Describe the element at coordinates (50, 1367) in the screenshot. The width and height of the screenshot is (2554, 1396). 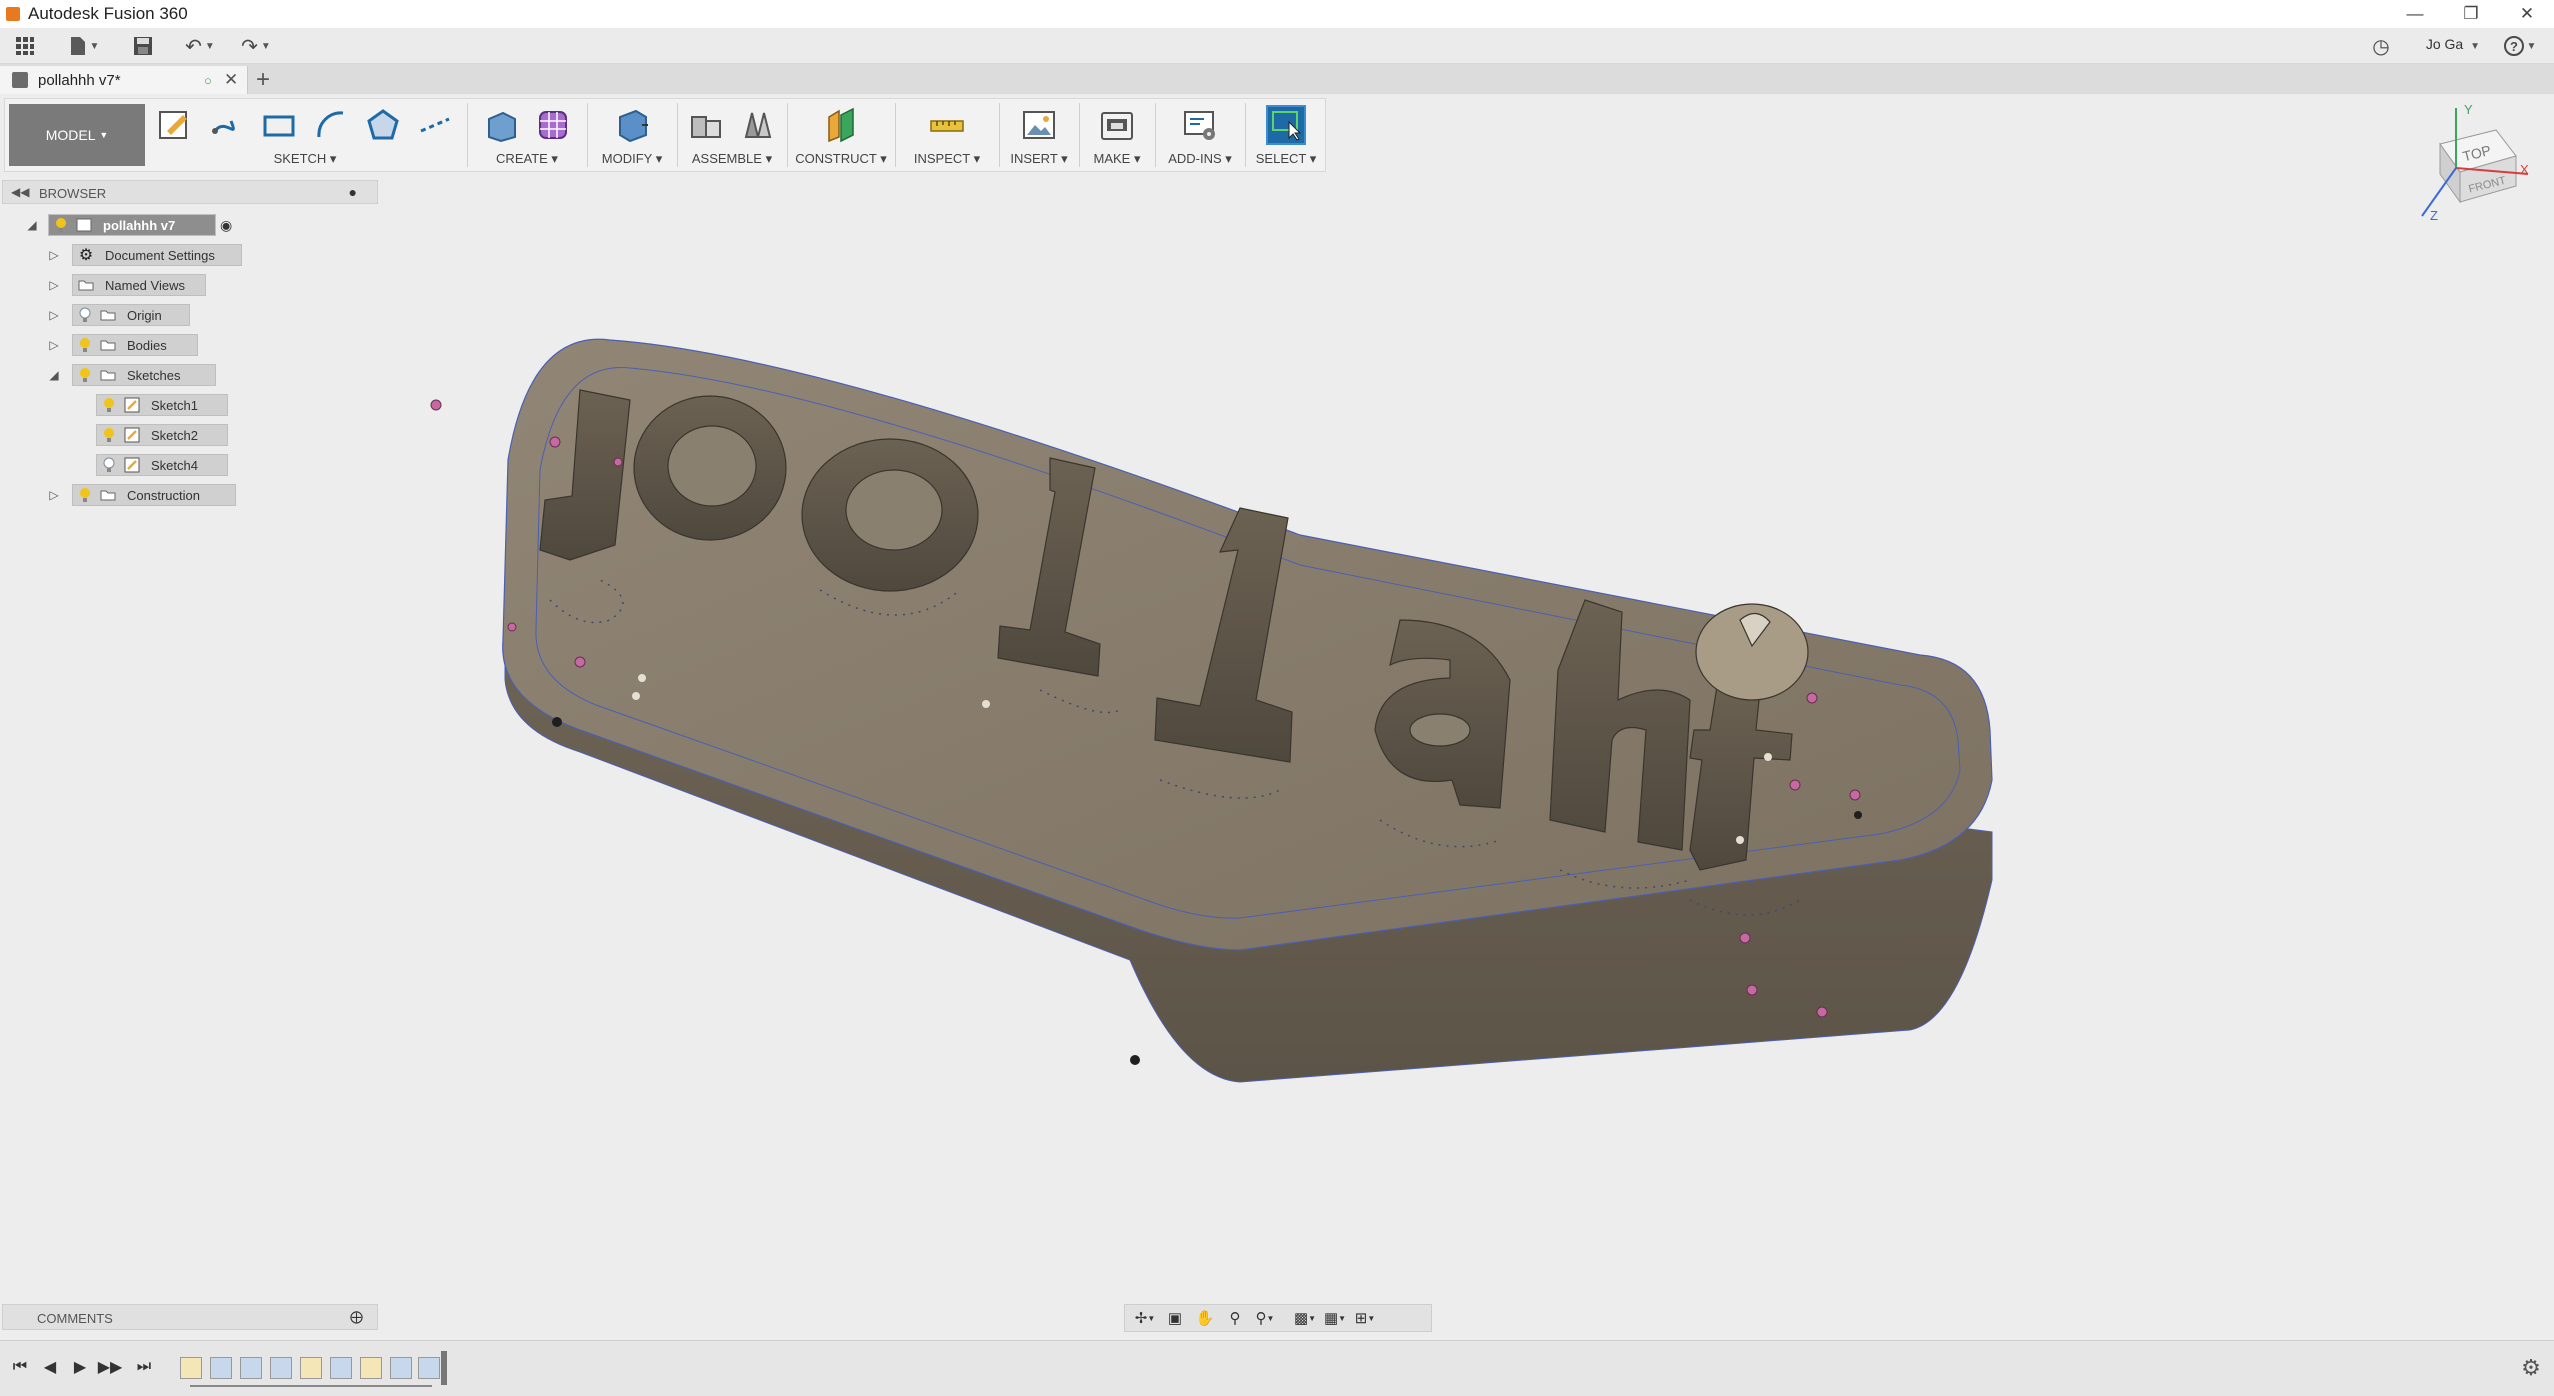
I see `step-back-icon: ◀` at that location.